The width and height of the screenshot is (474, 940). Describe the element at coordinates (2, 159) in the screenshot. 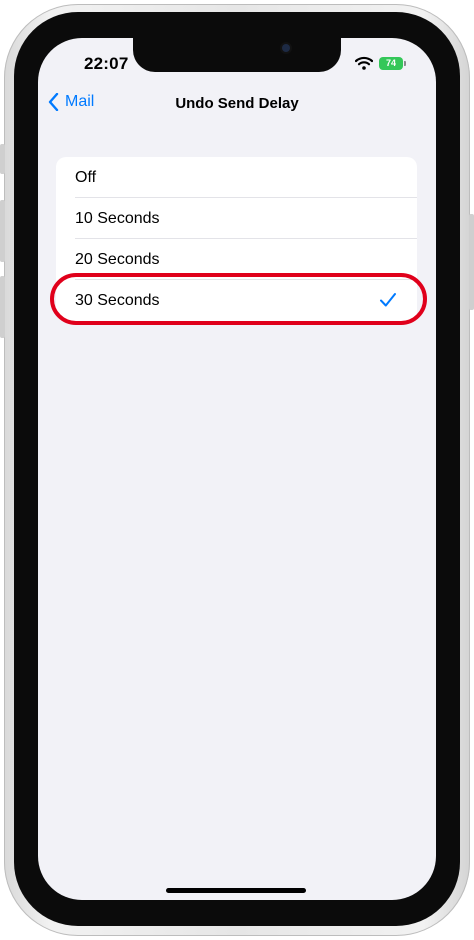

I see `mute-switch` at that location.